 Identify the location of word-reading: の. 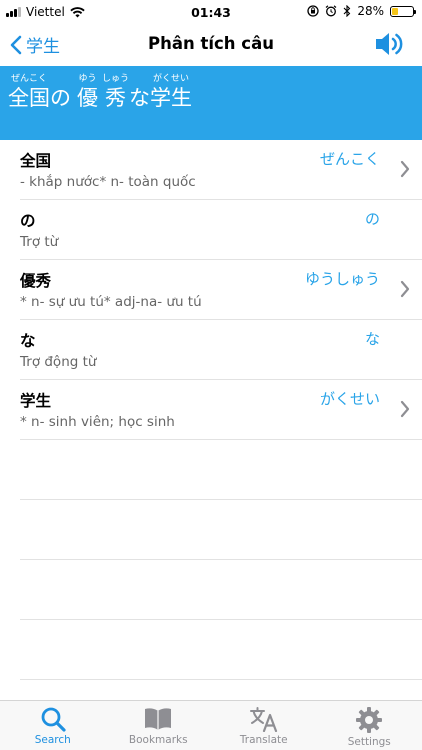
(372, 219).